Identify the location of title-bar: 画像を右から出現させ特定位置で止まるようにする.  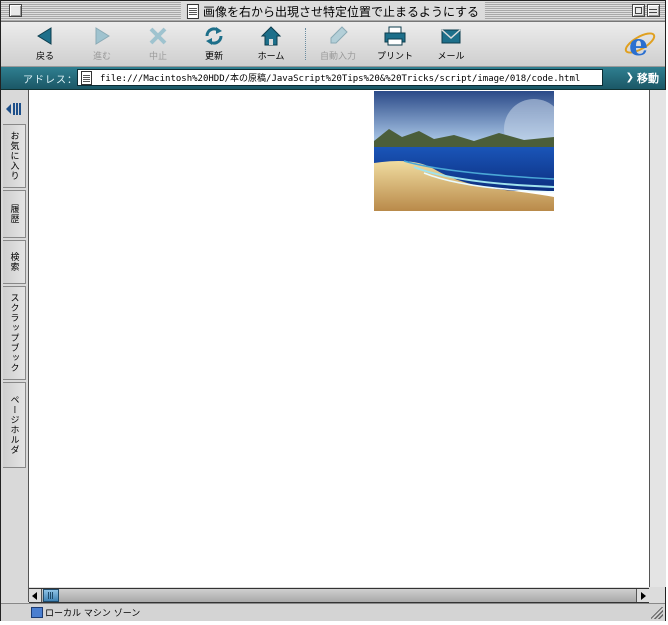
(333, 11).